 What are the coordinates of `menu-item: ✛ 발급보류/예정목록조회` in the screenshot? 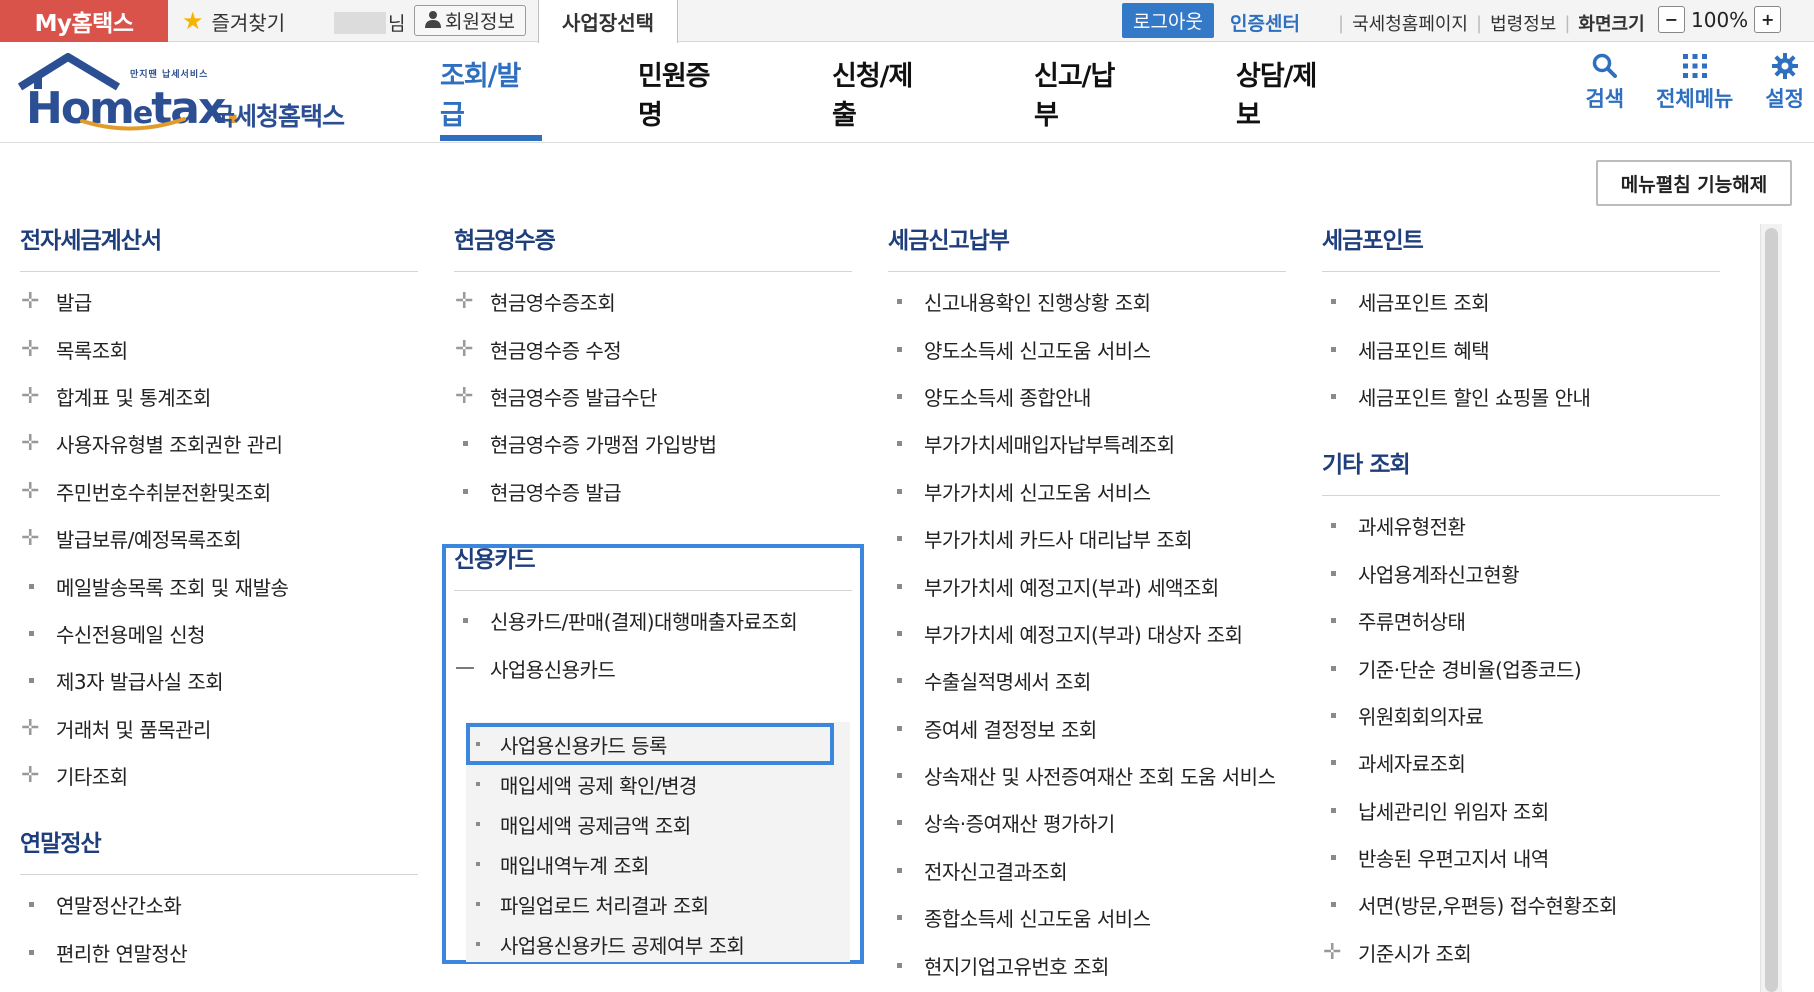 It's located at (219, 538).